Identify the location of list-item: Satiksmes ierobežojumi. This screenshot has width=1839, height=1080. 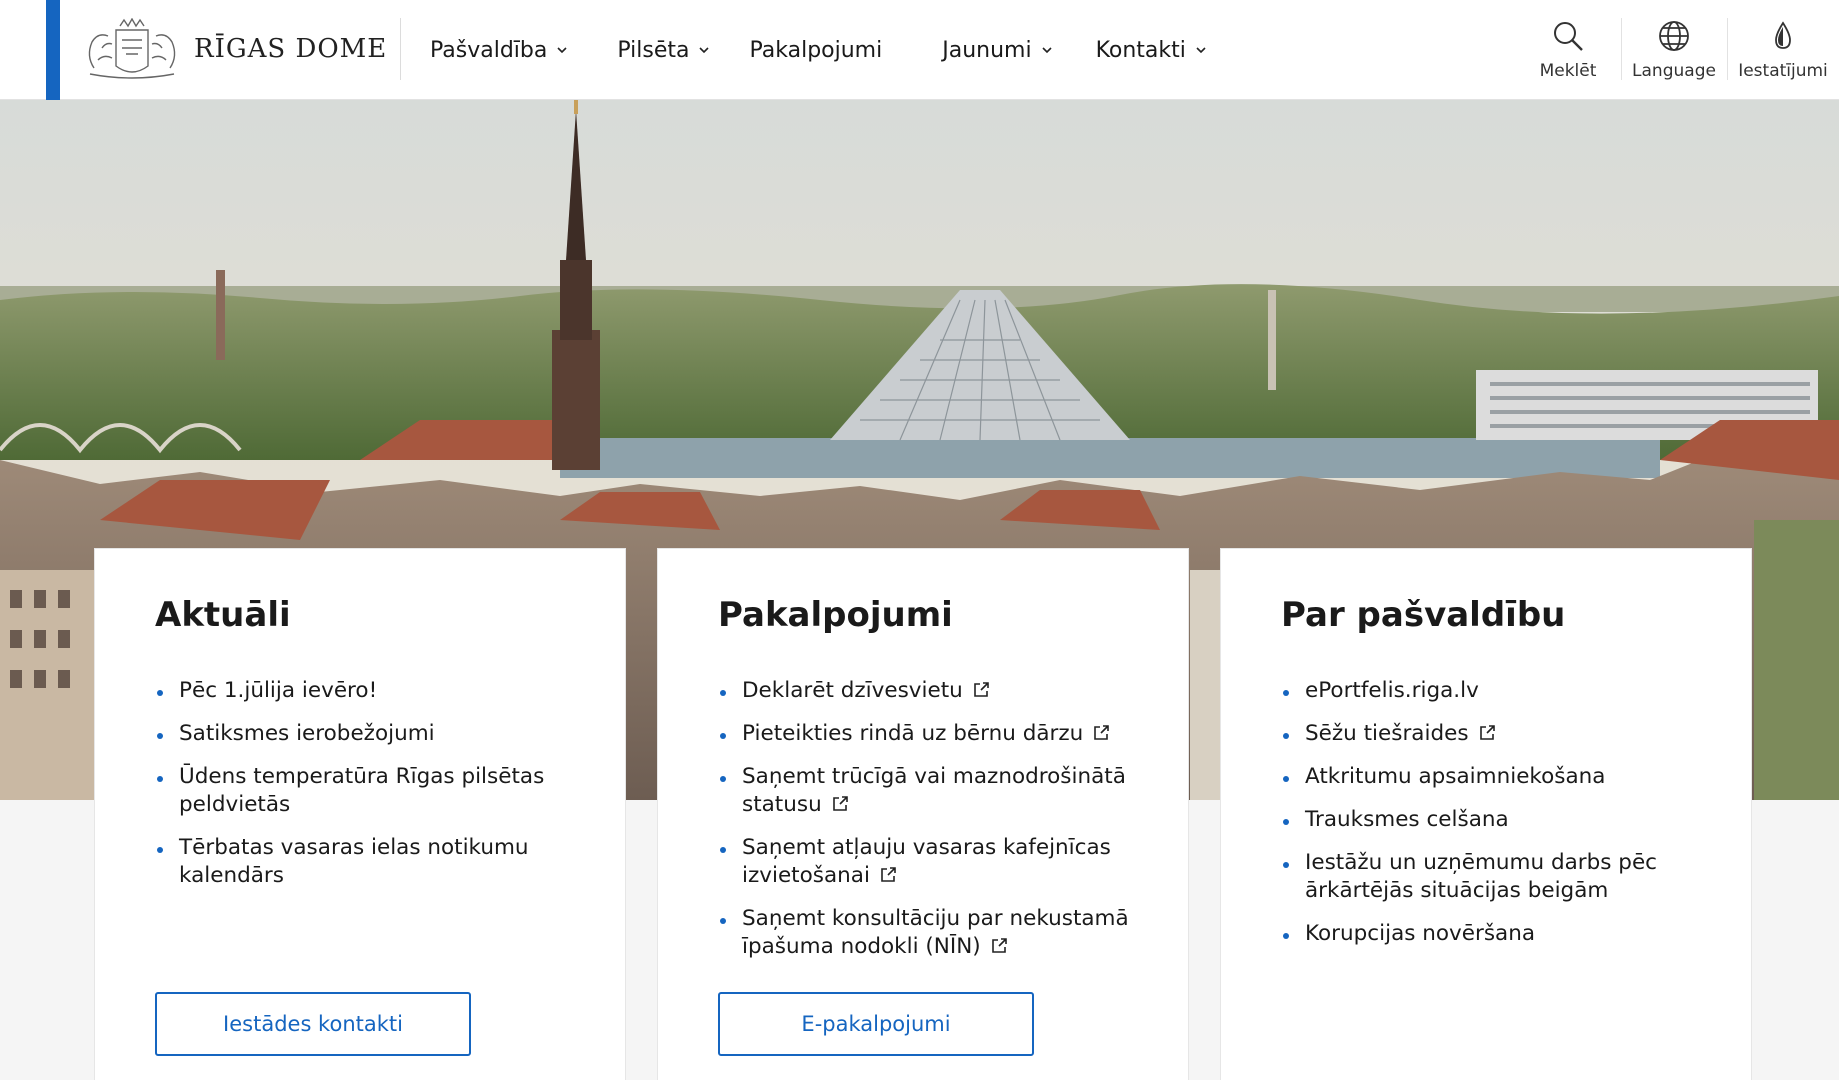
(375, 734).